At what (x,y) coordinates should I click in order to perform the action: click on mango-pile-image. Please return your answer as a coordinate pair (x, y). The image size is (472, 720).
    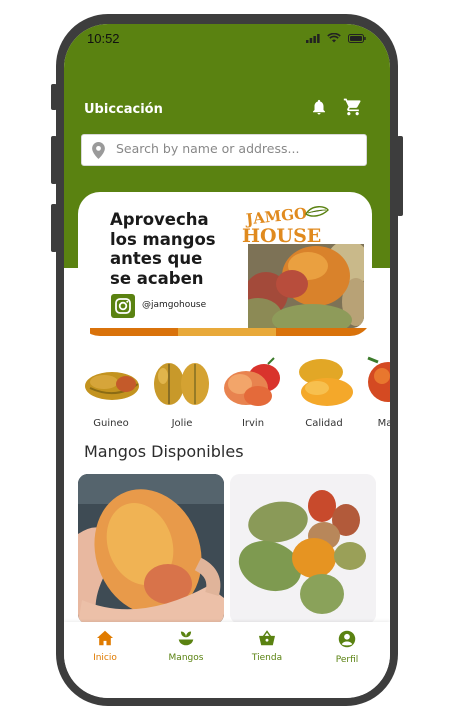
    Looking at the image, I should click on (303, 549).